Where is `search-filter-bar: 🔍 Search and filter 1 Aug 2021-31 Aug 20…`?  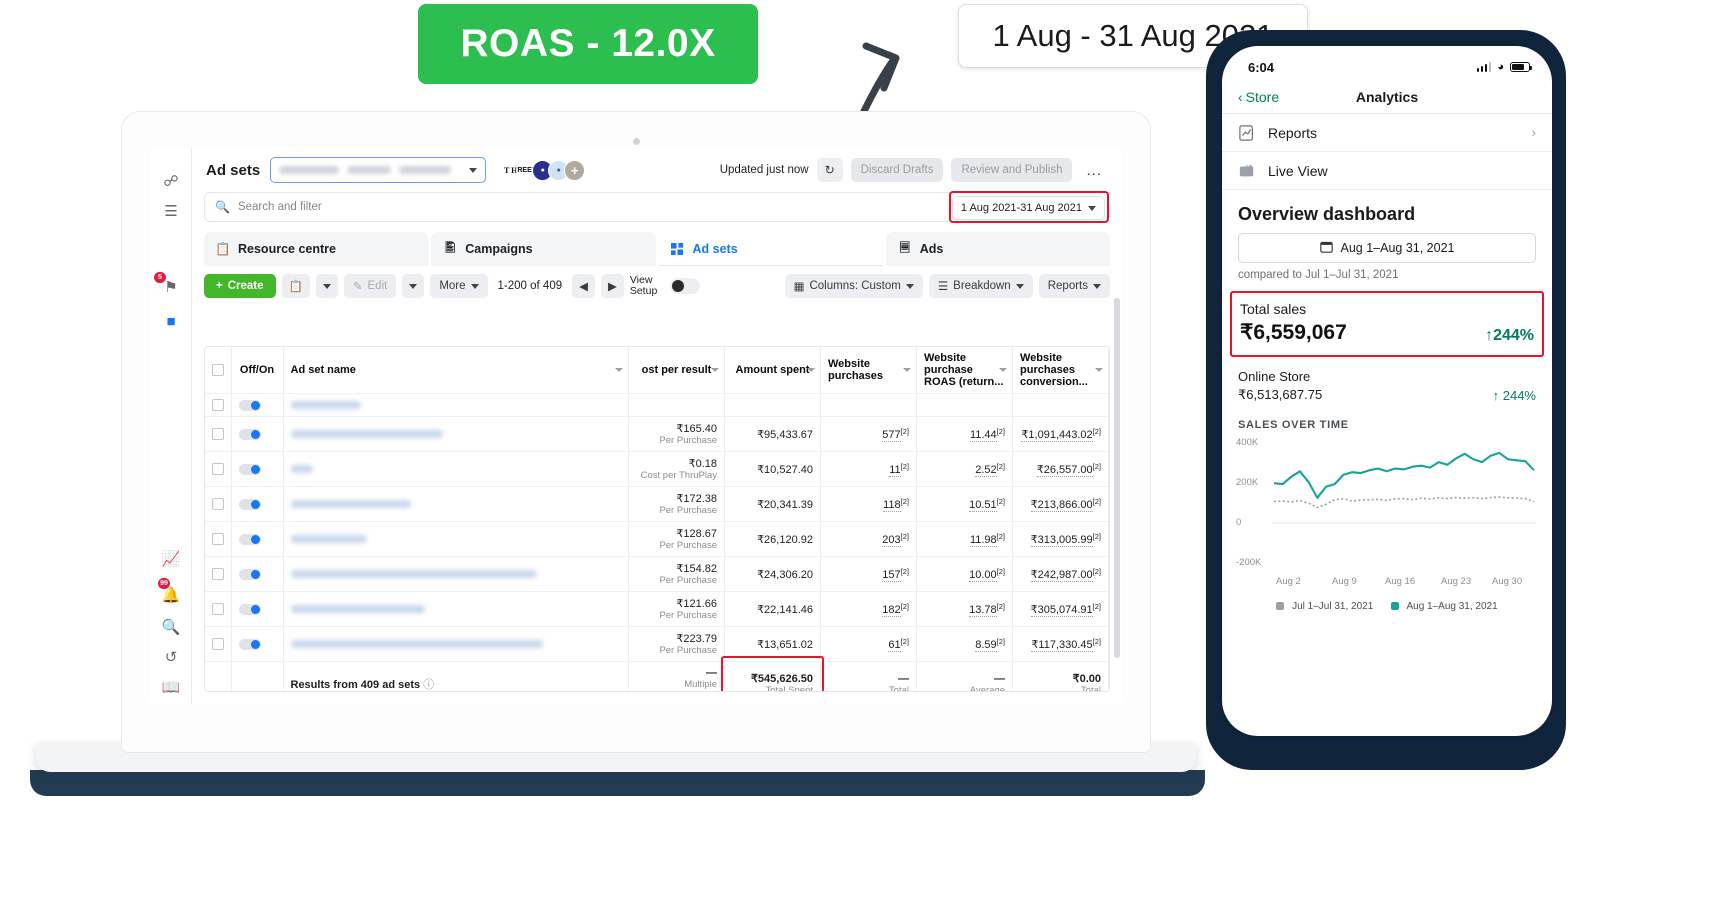 search-filter-bar: 🔍 Search and filter 1 Aug 2021-31 Aug 20… is located at coordinates (657, 207).